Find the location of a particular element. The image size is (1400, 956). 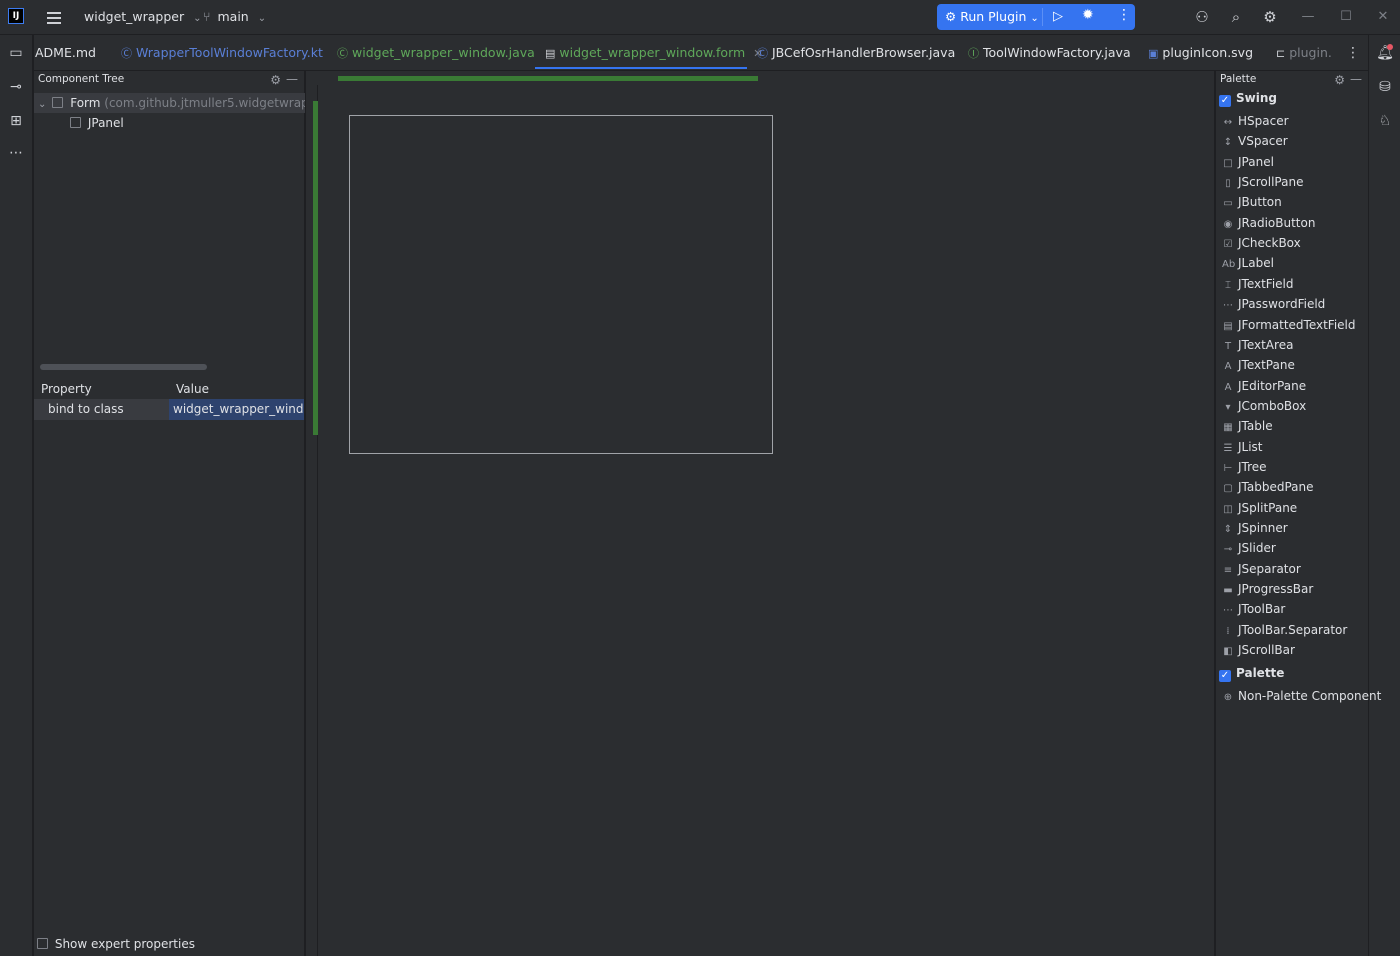

palette-item-hspacer: ↔ HSpacer is located at coordinates (1255, 121).